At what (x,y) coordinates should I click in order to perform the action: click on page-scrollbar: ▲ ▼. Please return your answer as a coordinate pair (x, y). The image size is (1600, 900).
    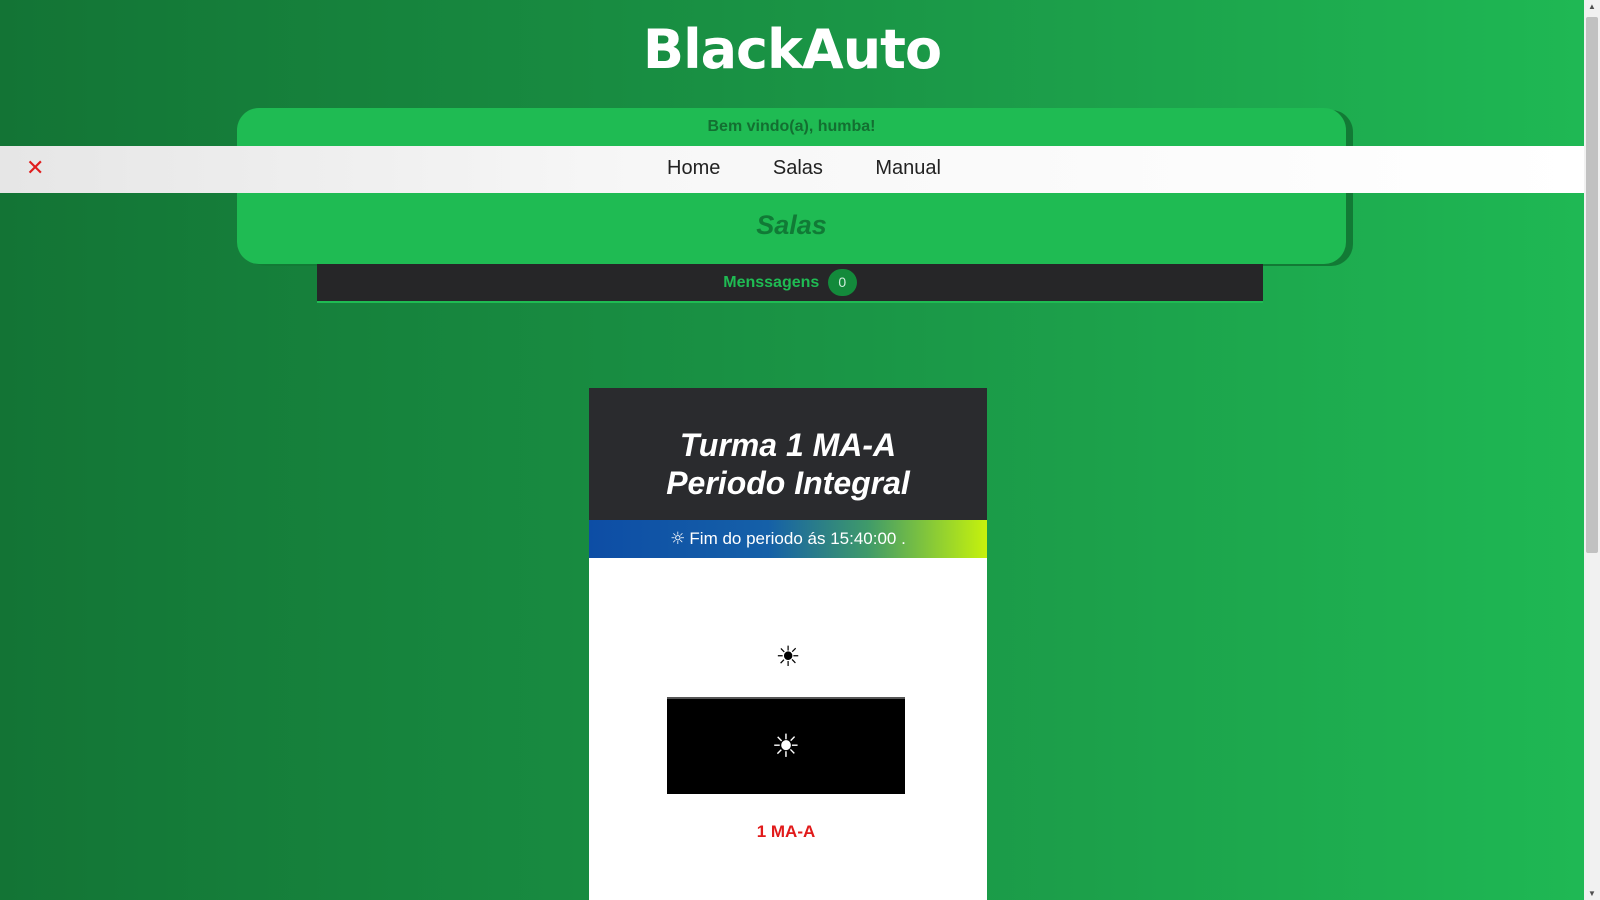
    Looking at the image, I should click on (1592, 450).